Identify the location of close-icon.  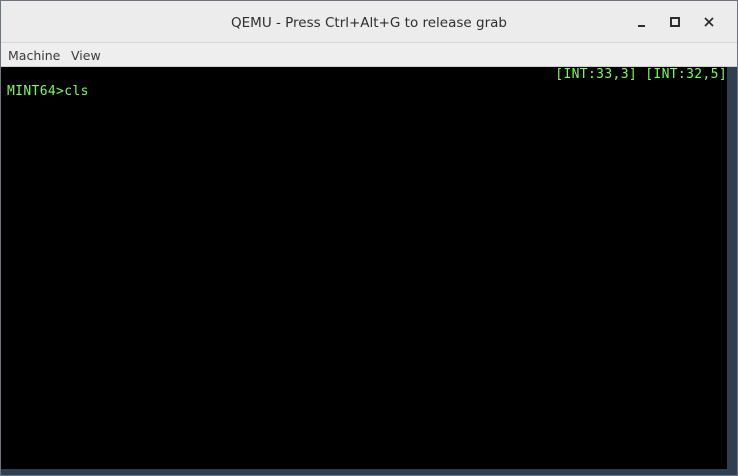
(709, 22).